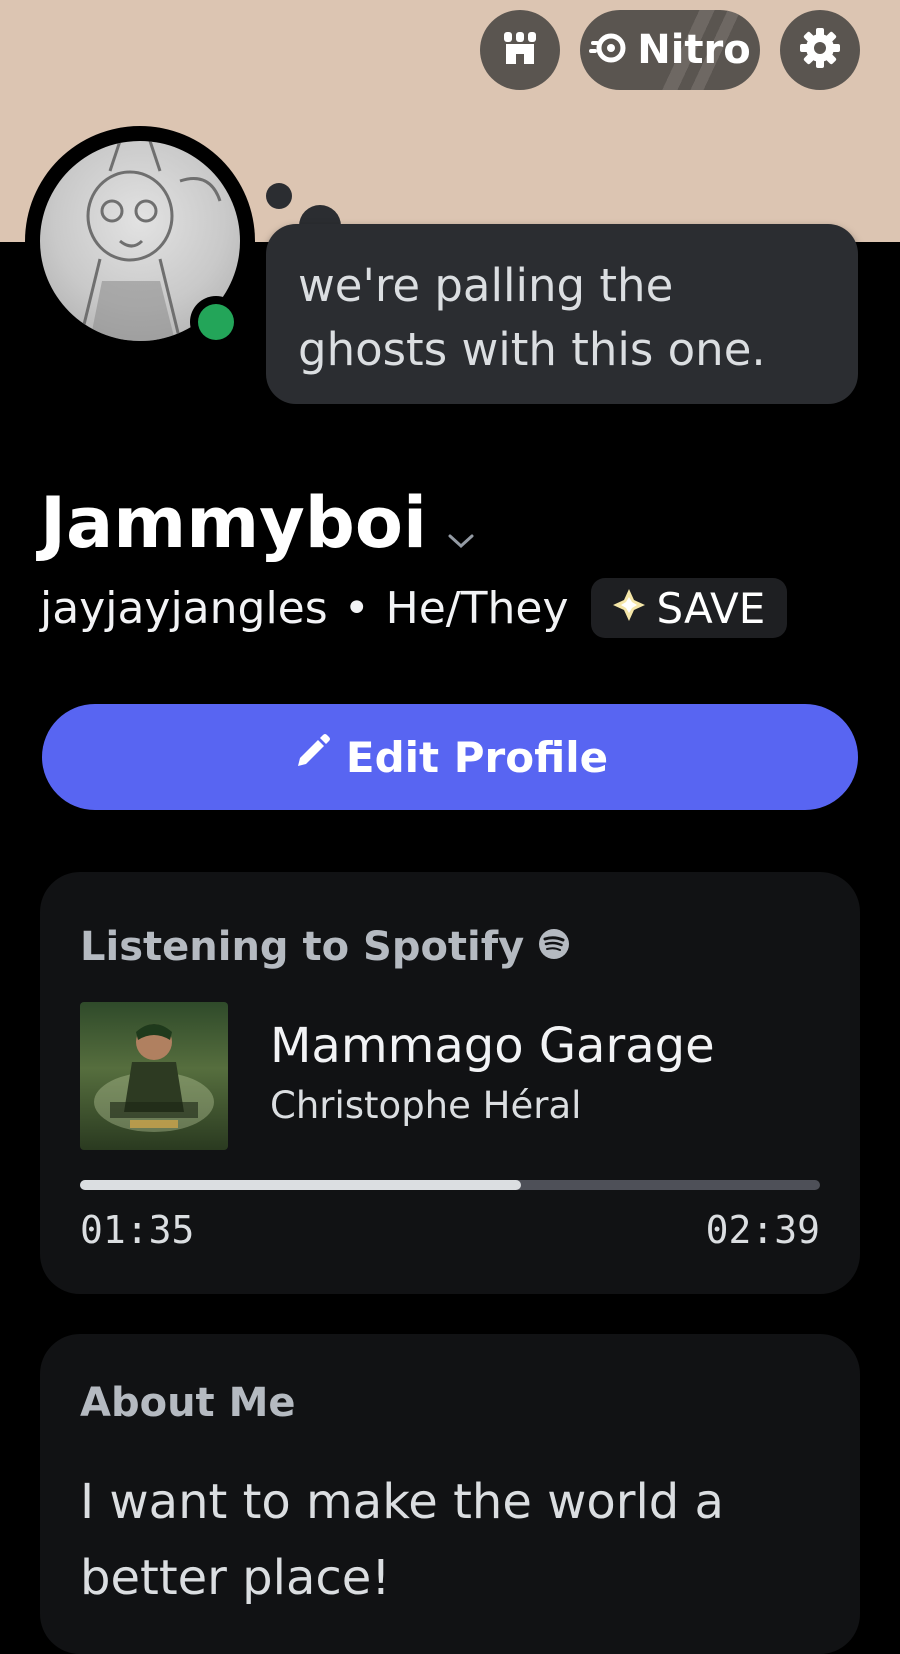 The width and height of the screenshot is (900, 1654). What do you see at coordinates (711, 608) in the screenshot?
I see `save-badge-label: SAVE` at bounding box center [711, 608].